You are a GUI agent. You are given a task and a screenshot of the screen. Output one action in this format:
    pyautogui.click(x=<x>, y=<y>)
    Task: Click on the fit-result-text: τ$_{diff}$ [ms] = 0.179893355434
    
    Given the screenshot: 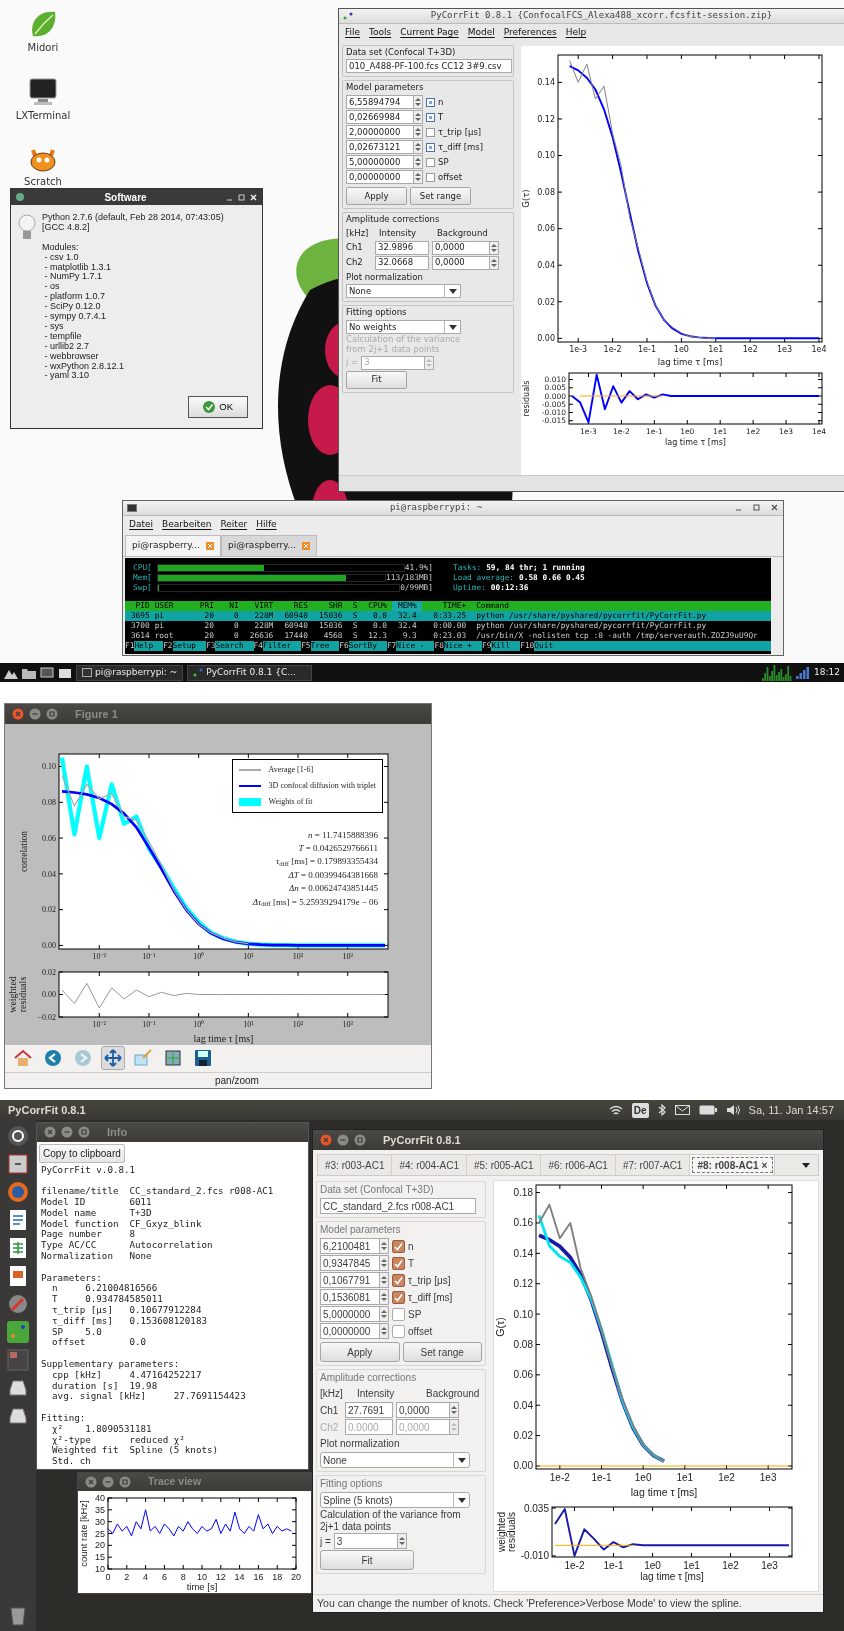 What is the action you would take?
    pyautogui.click(x=327, y=862)
    